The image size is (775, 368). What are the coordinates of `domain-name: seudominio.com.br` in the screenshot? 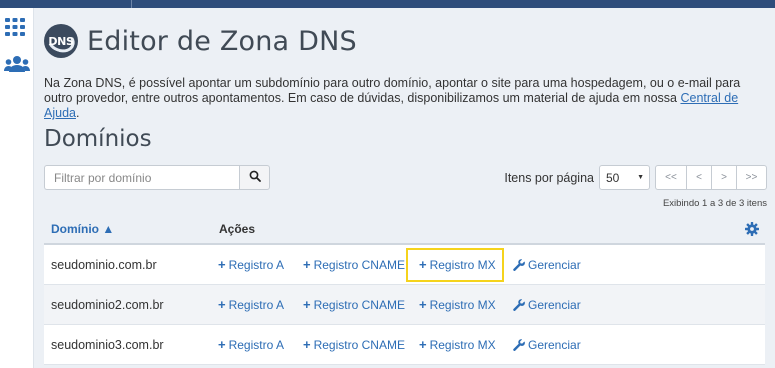 It's located at (104, 265).